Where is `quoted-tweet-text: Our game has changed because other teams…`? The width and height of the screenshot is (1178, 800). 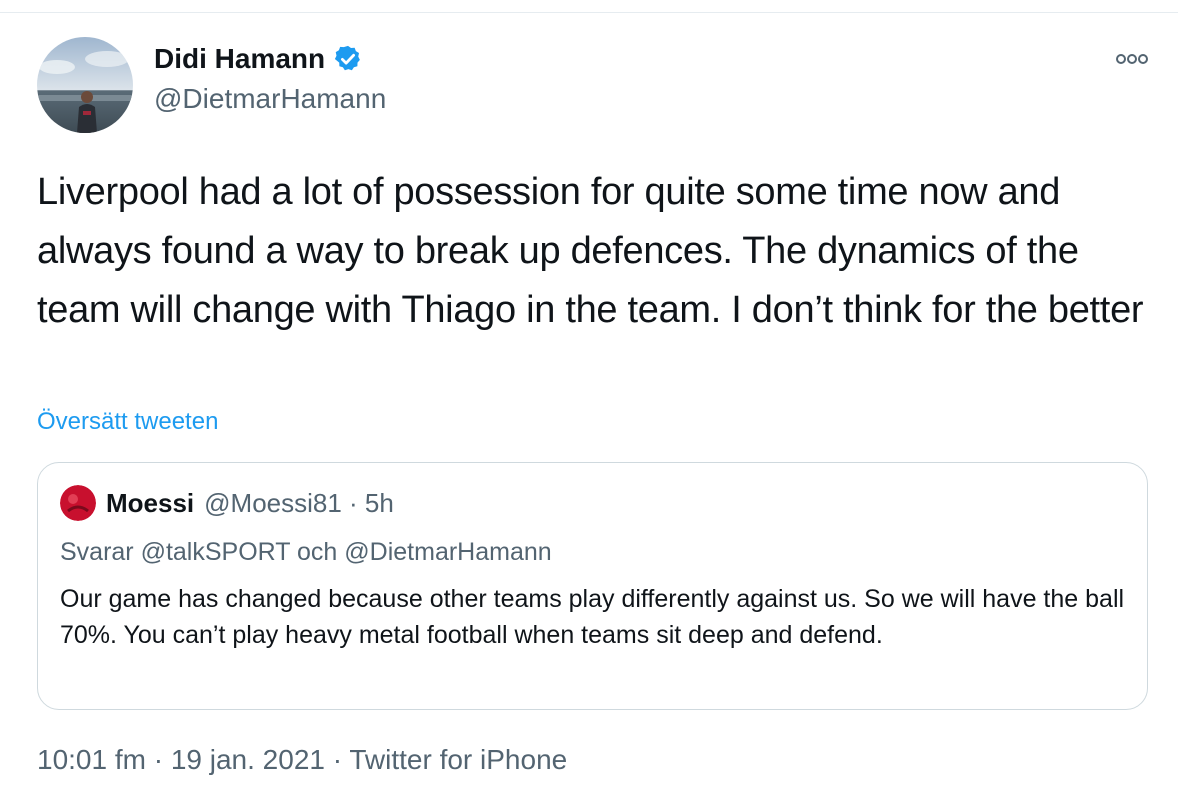
quoted-tweet-text: Our game has changed because other teams… is located at coordinates (592, 617).